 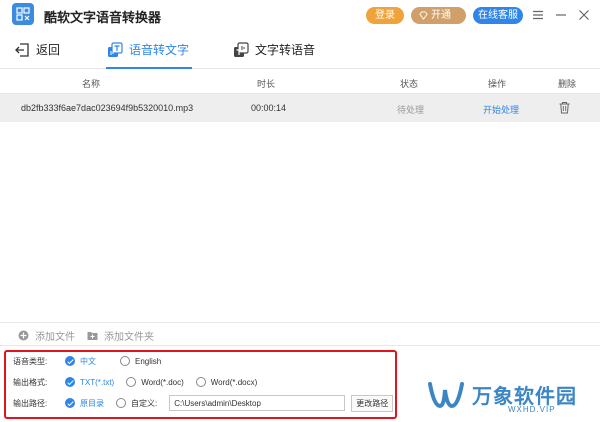 What do you see at coordinates (300, 19) in the screenshot?
I see `title-bar: 酷软文字语音转换器 登录 开通VIP 在线客服` at bounding box center [300, 19].